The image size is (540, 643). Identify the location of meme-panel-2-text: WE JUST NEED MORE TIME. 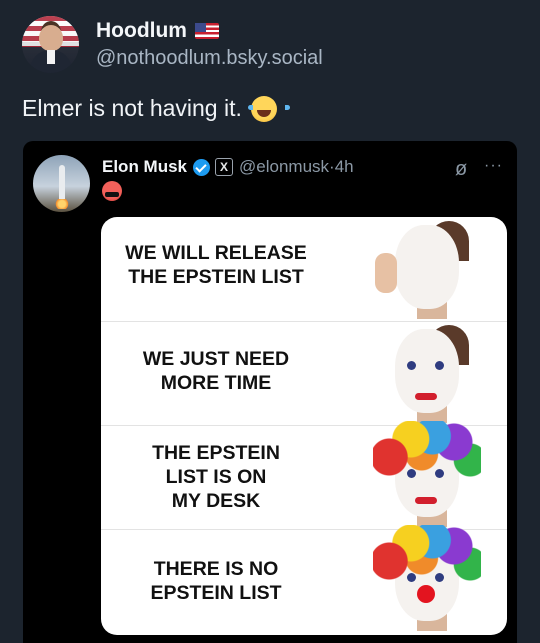
(216, 371).